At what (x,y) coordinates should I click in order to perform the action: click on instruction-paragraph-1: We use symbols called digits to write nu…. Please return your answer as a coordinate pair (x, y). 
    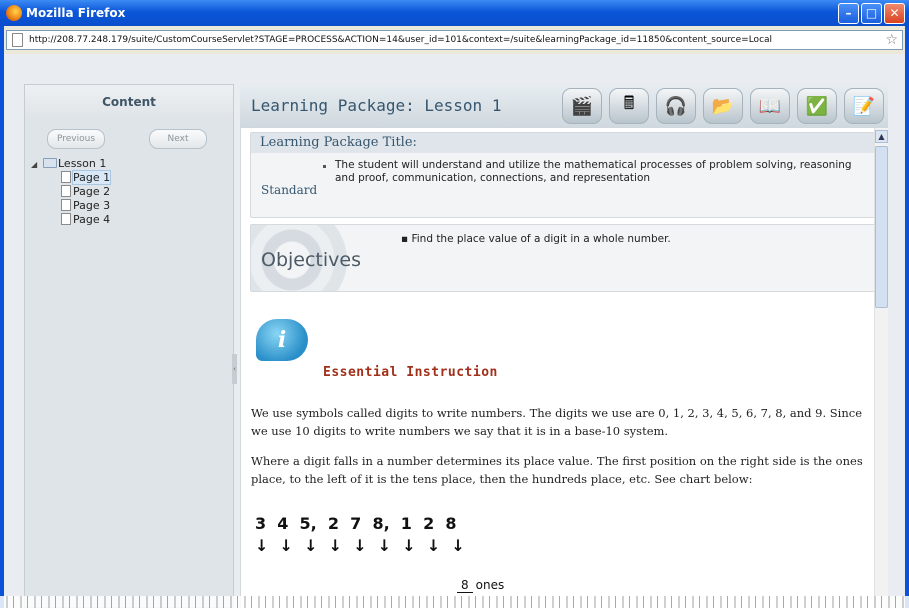
    Looking at the image, I should click on (557, 422).